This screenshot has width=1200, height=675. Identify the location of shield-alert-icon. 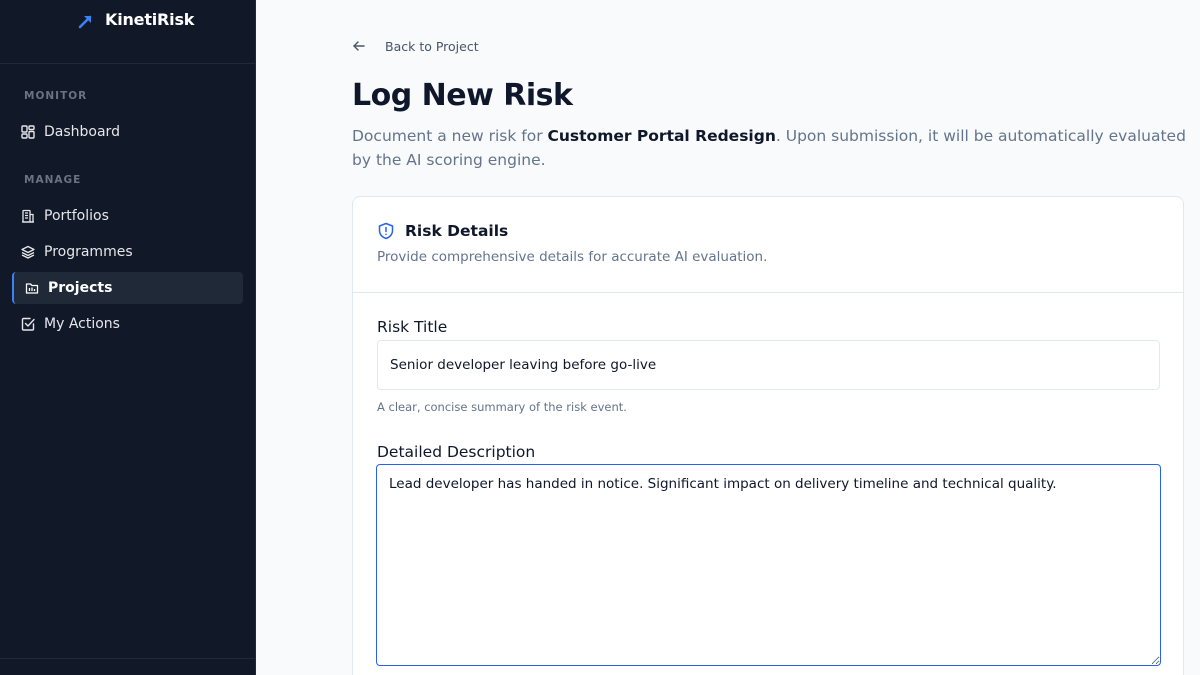
(387, 231).